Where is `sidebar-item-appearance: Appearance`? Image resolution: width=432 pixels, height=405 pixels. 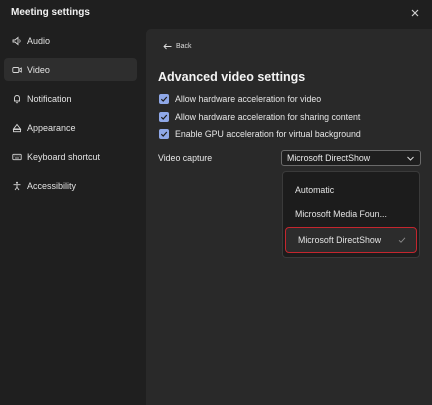
sidebar-item-appearance: Appearance is located at coordinates (70, 127).